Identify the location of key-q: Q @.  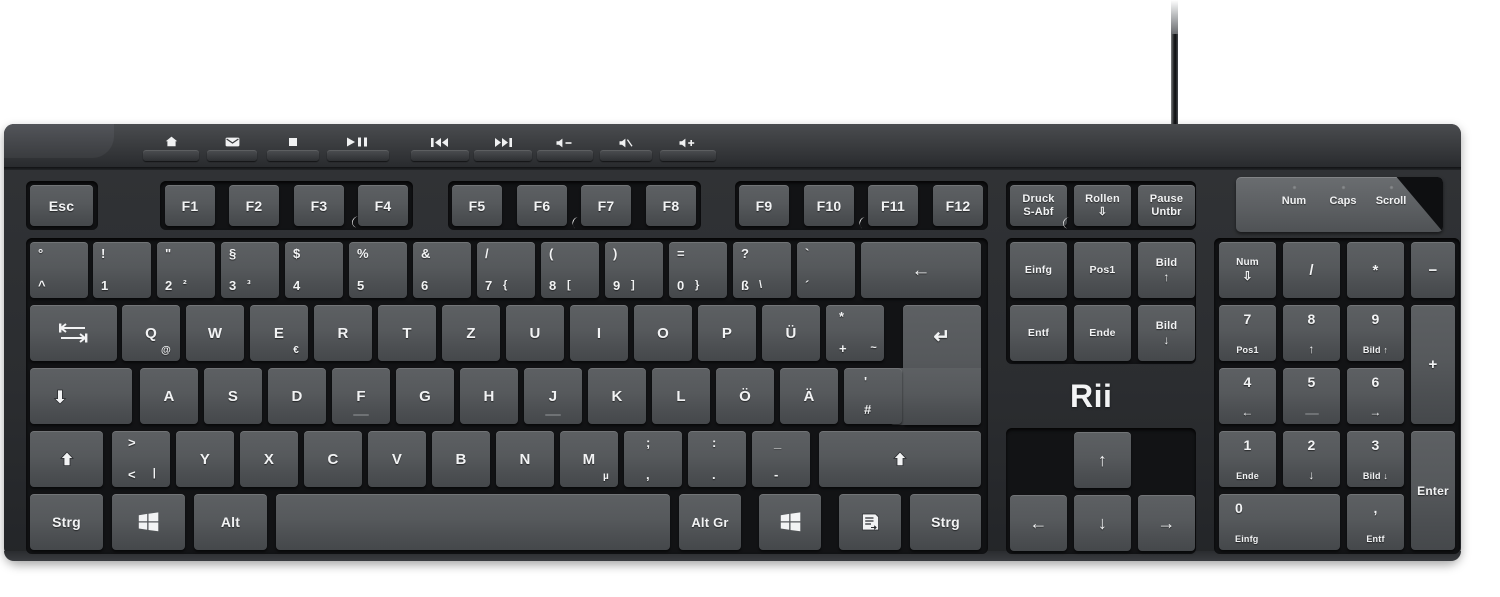
(151, 333).